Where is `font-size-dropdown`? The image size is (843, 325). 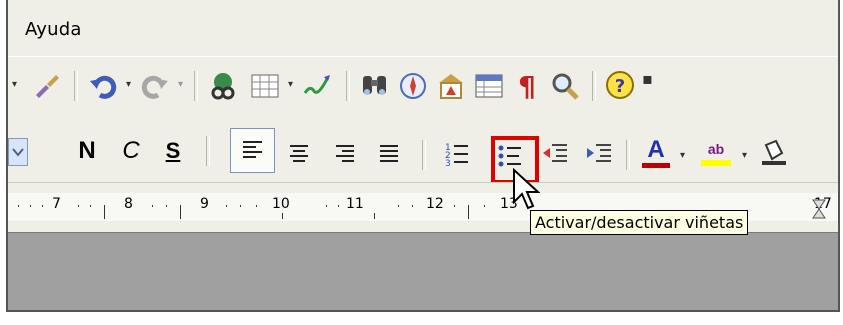
font-size-dropdown is located at coordinates (18, 152).